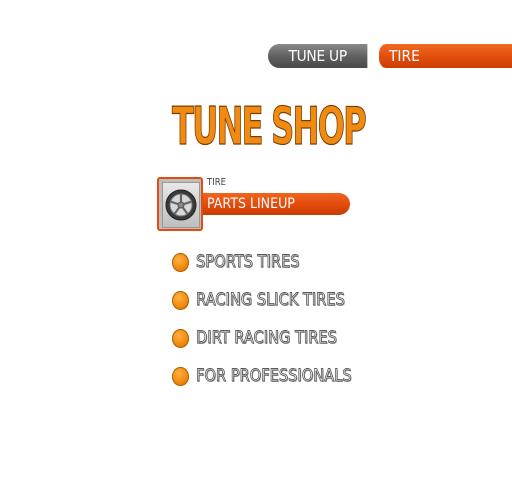  Describe the element at coordinates (404, 56) in the screenshot. I see `tab-tire-label: TIRE` at that location.